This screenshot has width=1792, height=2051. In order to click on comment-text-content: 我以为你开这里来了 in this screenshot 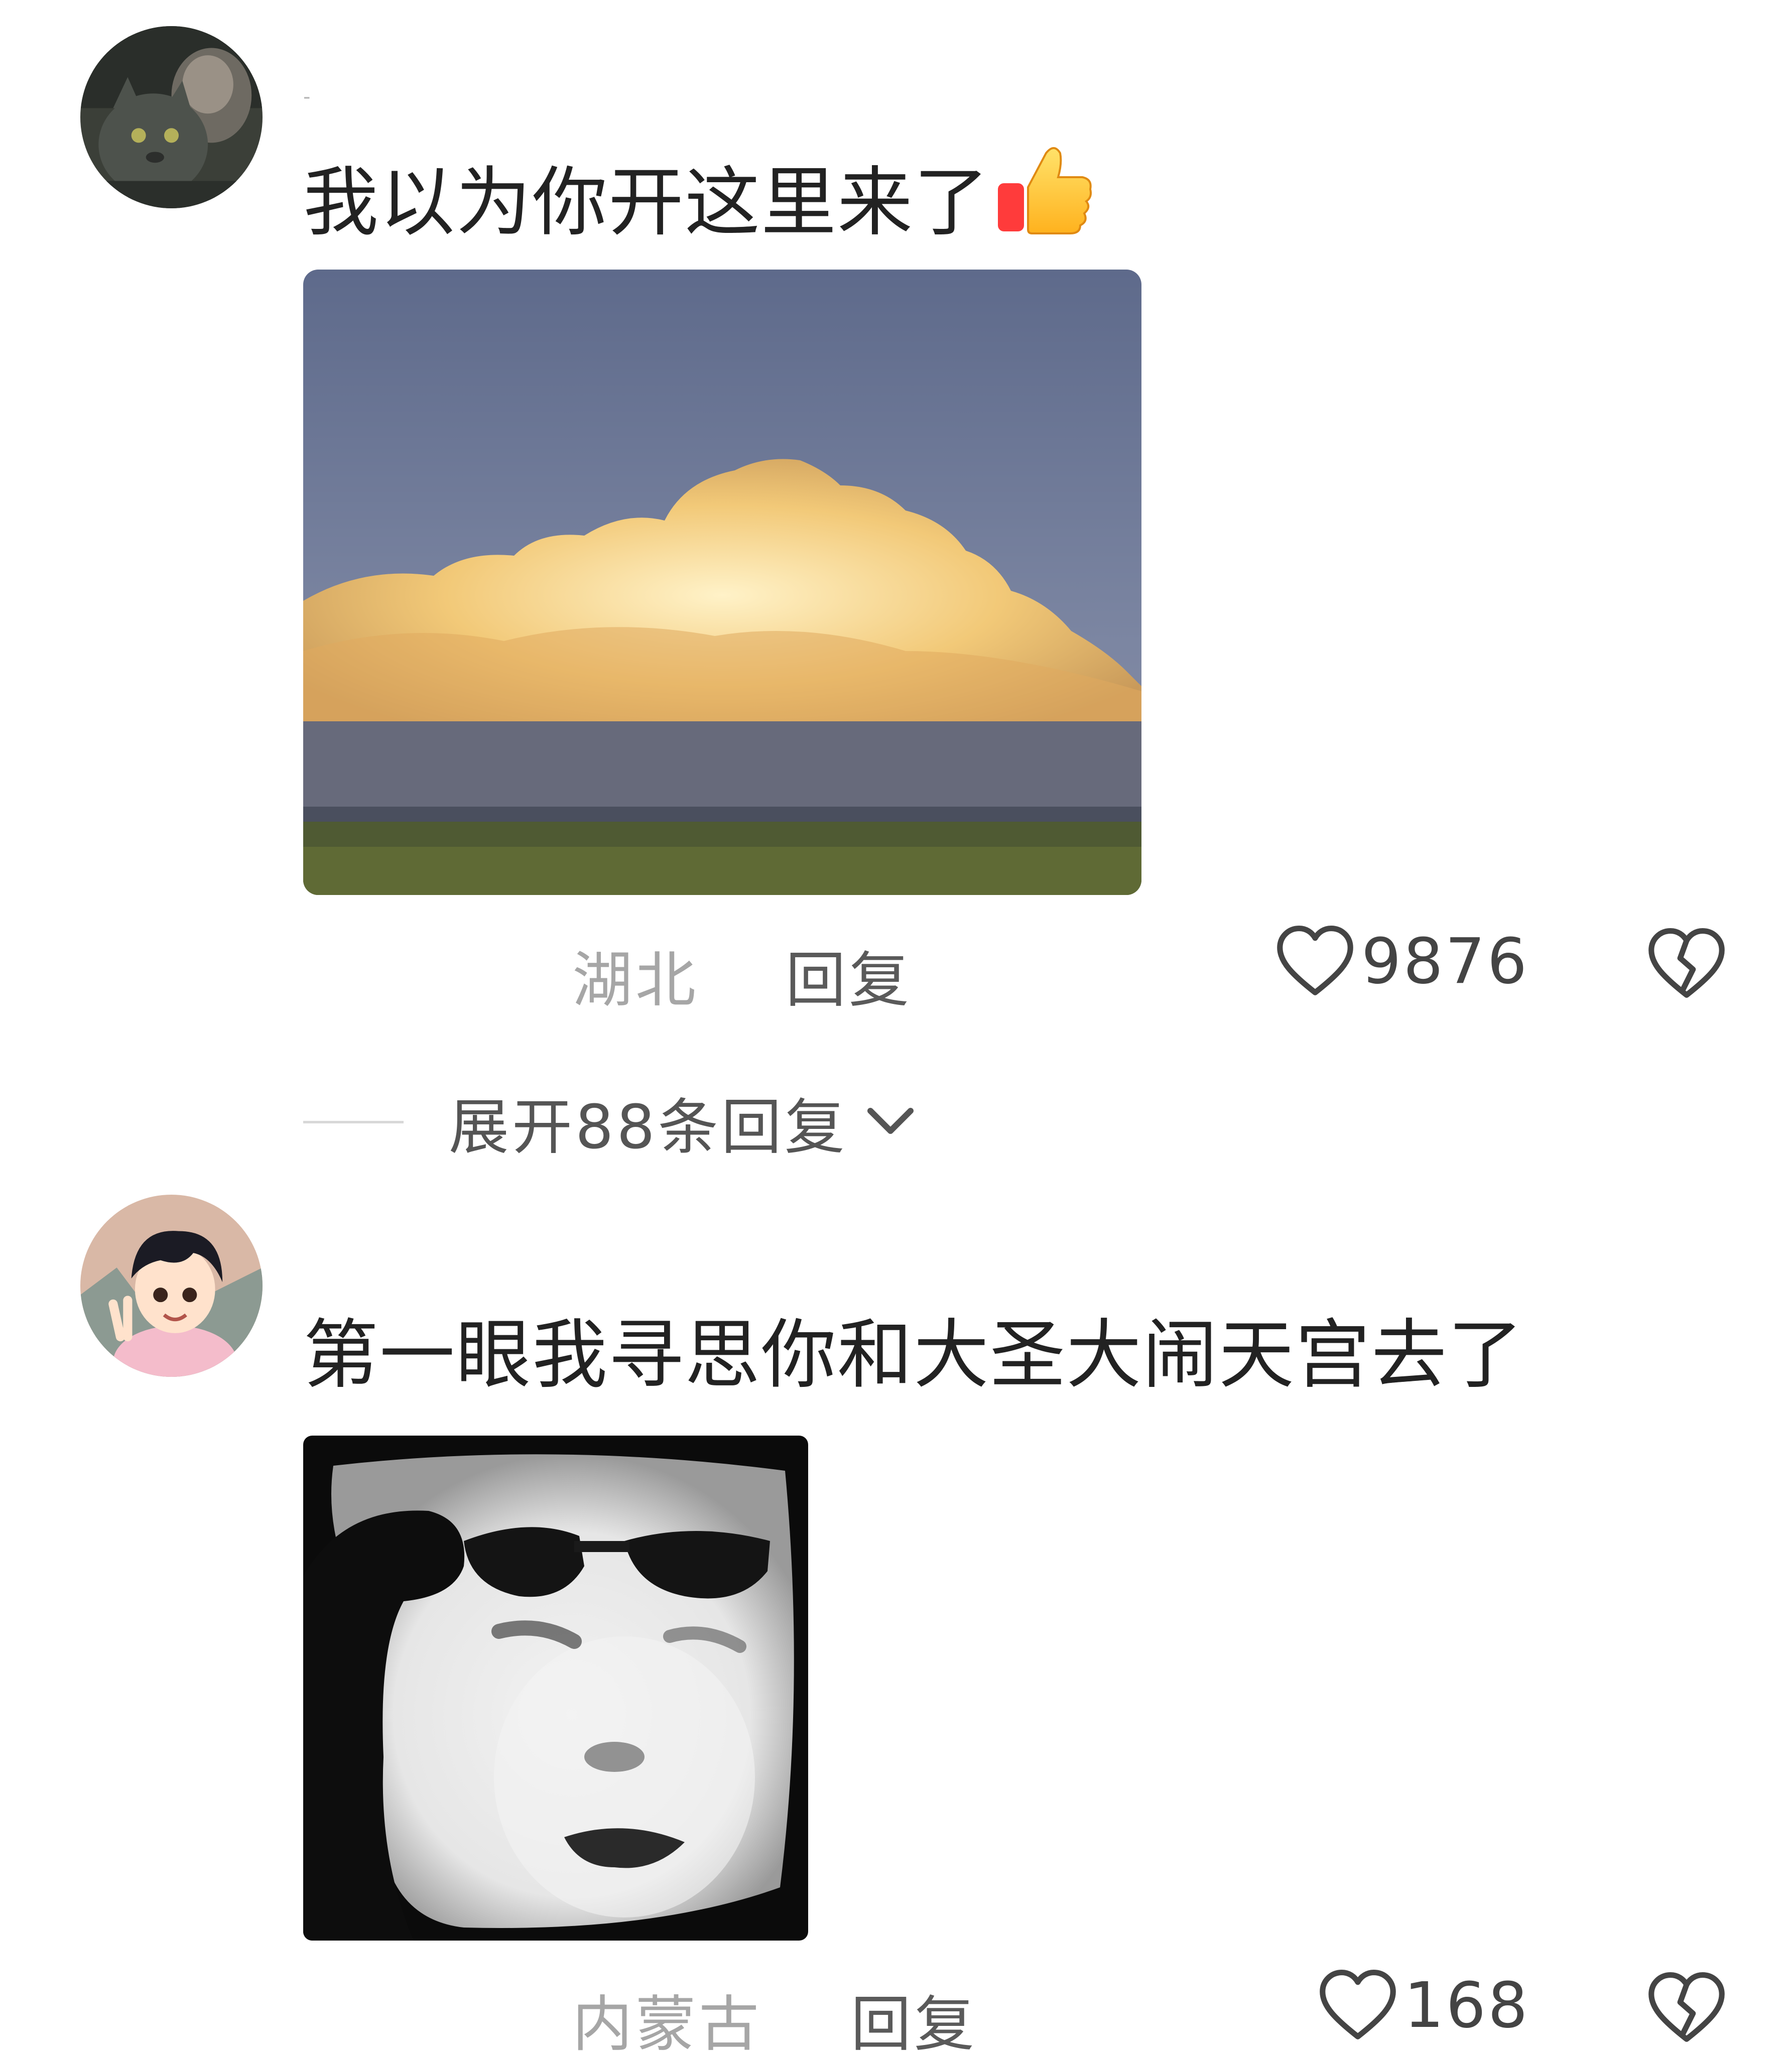, I will do `click(646, 203)`.